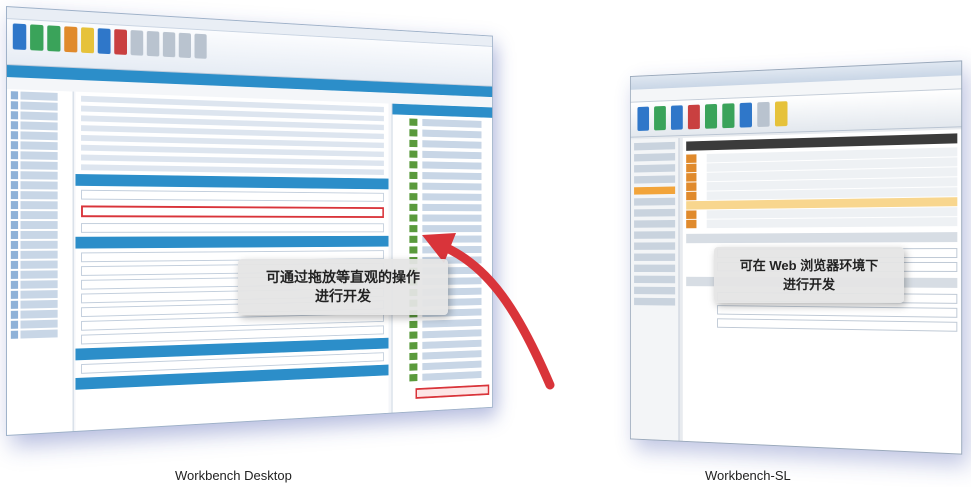 This screenshot has height=487, width=971. What do you see at coordinates (233, 475) in the screenshot?
I see `desktop-caption: Workbench Desktop` at bounding box center [233, 475].